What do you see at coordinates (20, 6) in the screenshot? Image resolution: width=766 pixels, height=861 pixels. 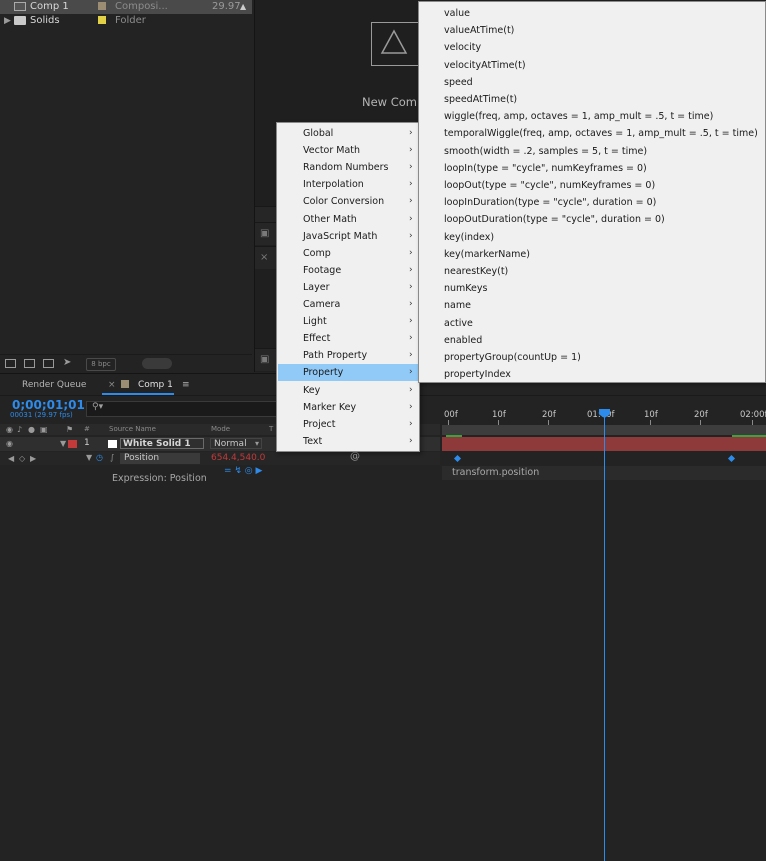 I see `composition-icon` at bounding box center [20, 6].